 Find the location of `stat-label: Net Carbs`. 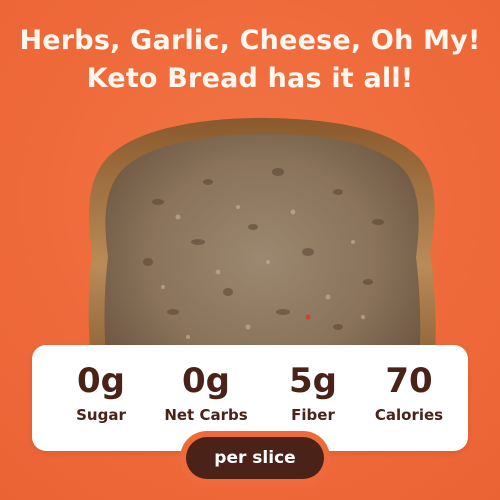

stat-label: Net Carbs is located at coordinates (206, 415).